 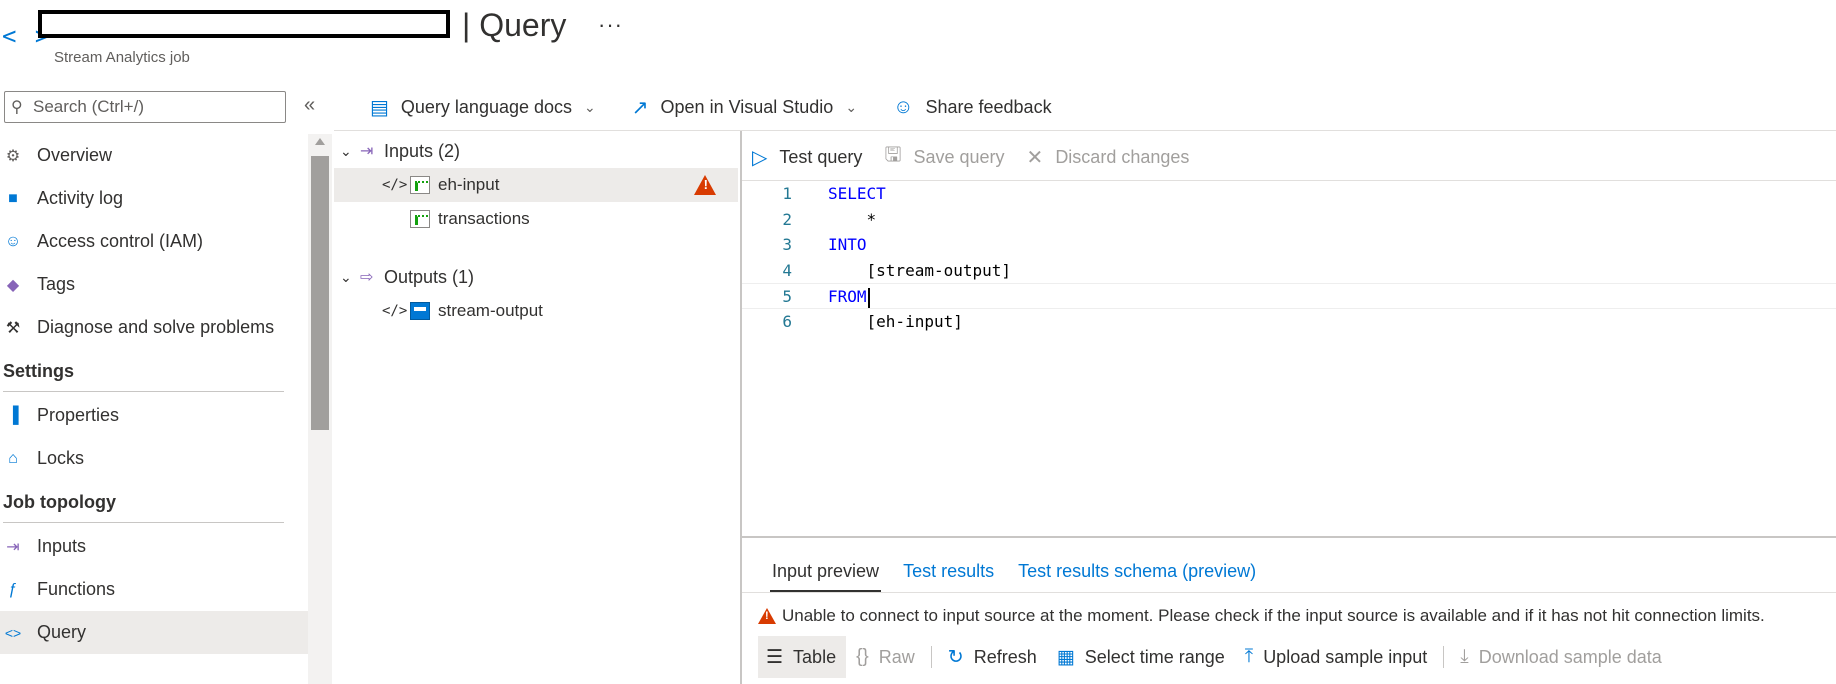 I want to click on sidebar-item-access-control: ☺ Access control (IAM), so click(x=154, y=241).